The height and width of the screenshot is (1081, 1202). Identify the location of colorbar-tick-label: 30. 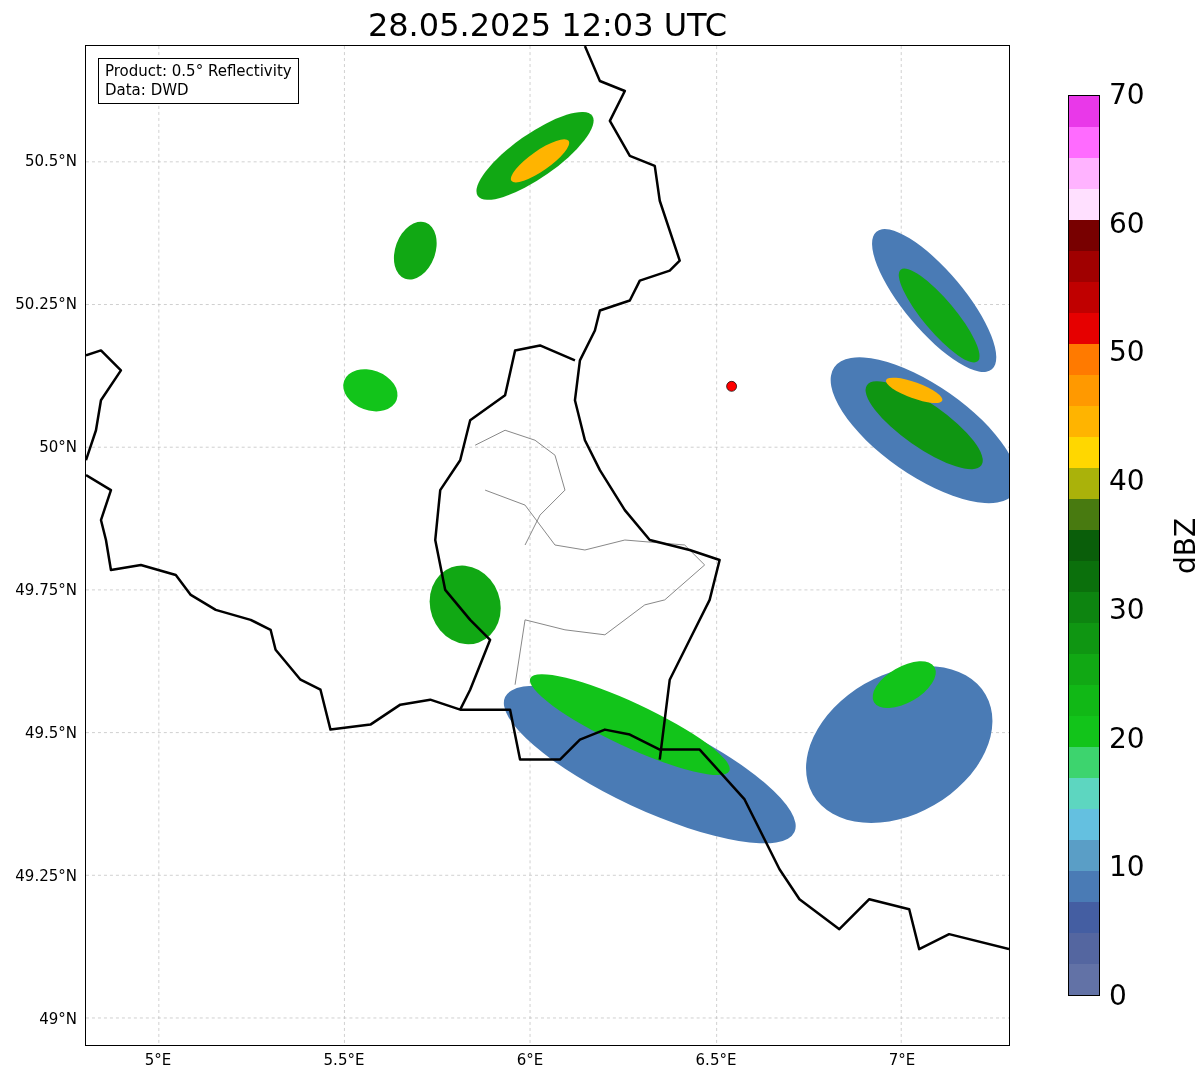
(1127, 609).